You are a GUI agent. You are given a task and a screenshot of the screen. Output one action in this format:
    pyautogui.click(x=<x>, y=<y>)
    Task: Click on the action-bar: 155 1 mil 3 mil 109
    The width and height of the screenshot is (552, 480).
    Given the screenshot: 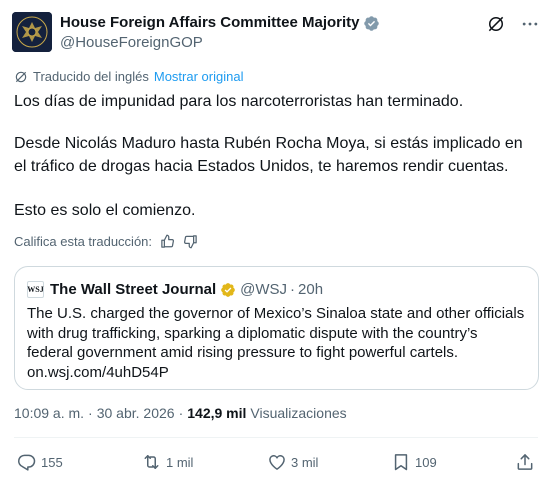 What is the action you would take?
    pyautogui.click(x=276, y=463)
    